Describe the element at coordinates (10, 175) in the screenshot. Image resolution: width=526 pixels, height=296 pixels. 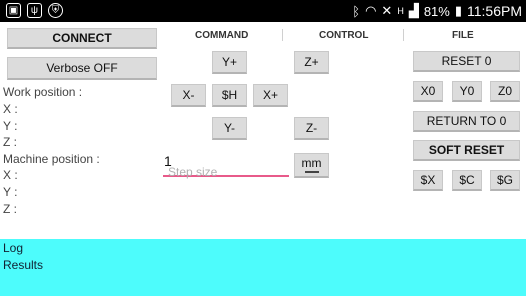
I see `machine-x-label: X :` at that location.